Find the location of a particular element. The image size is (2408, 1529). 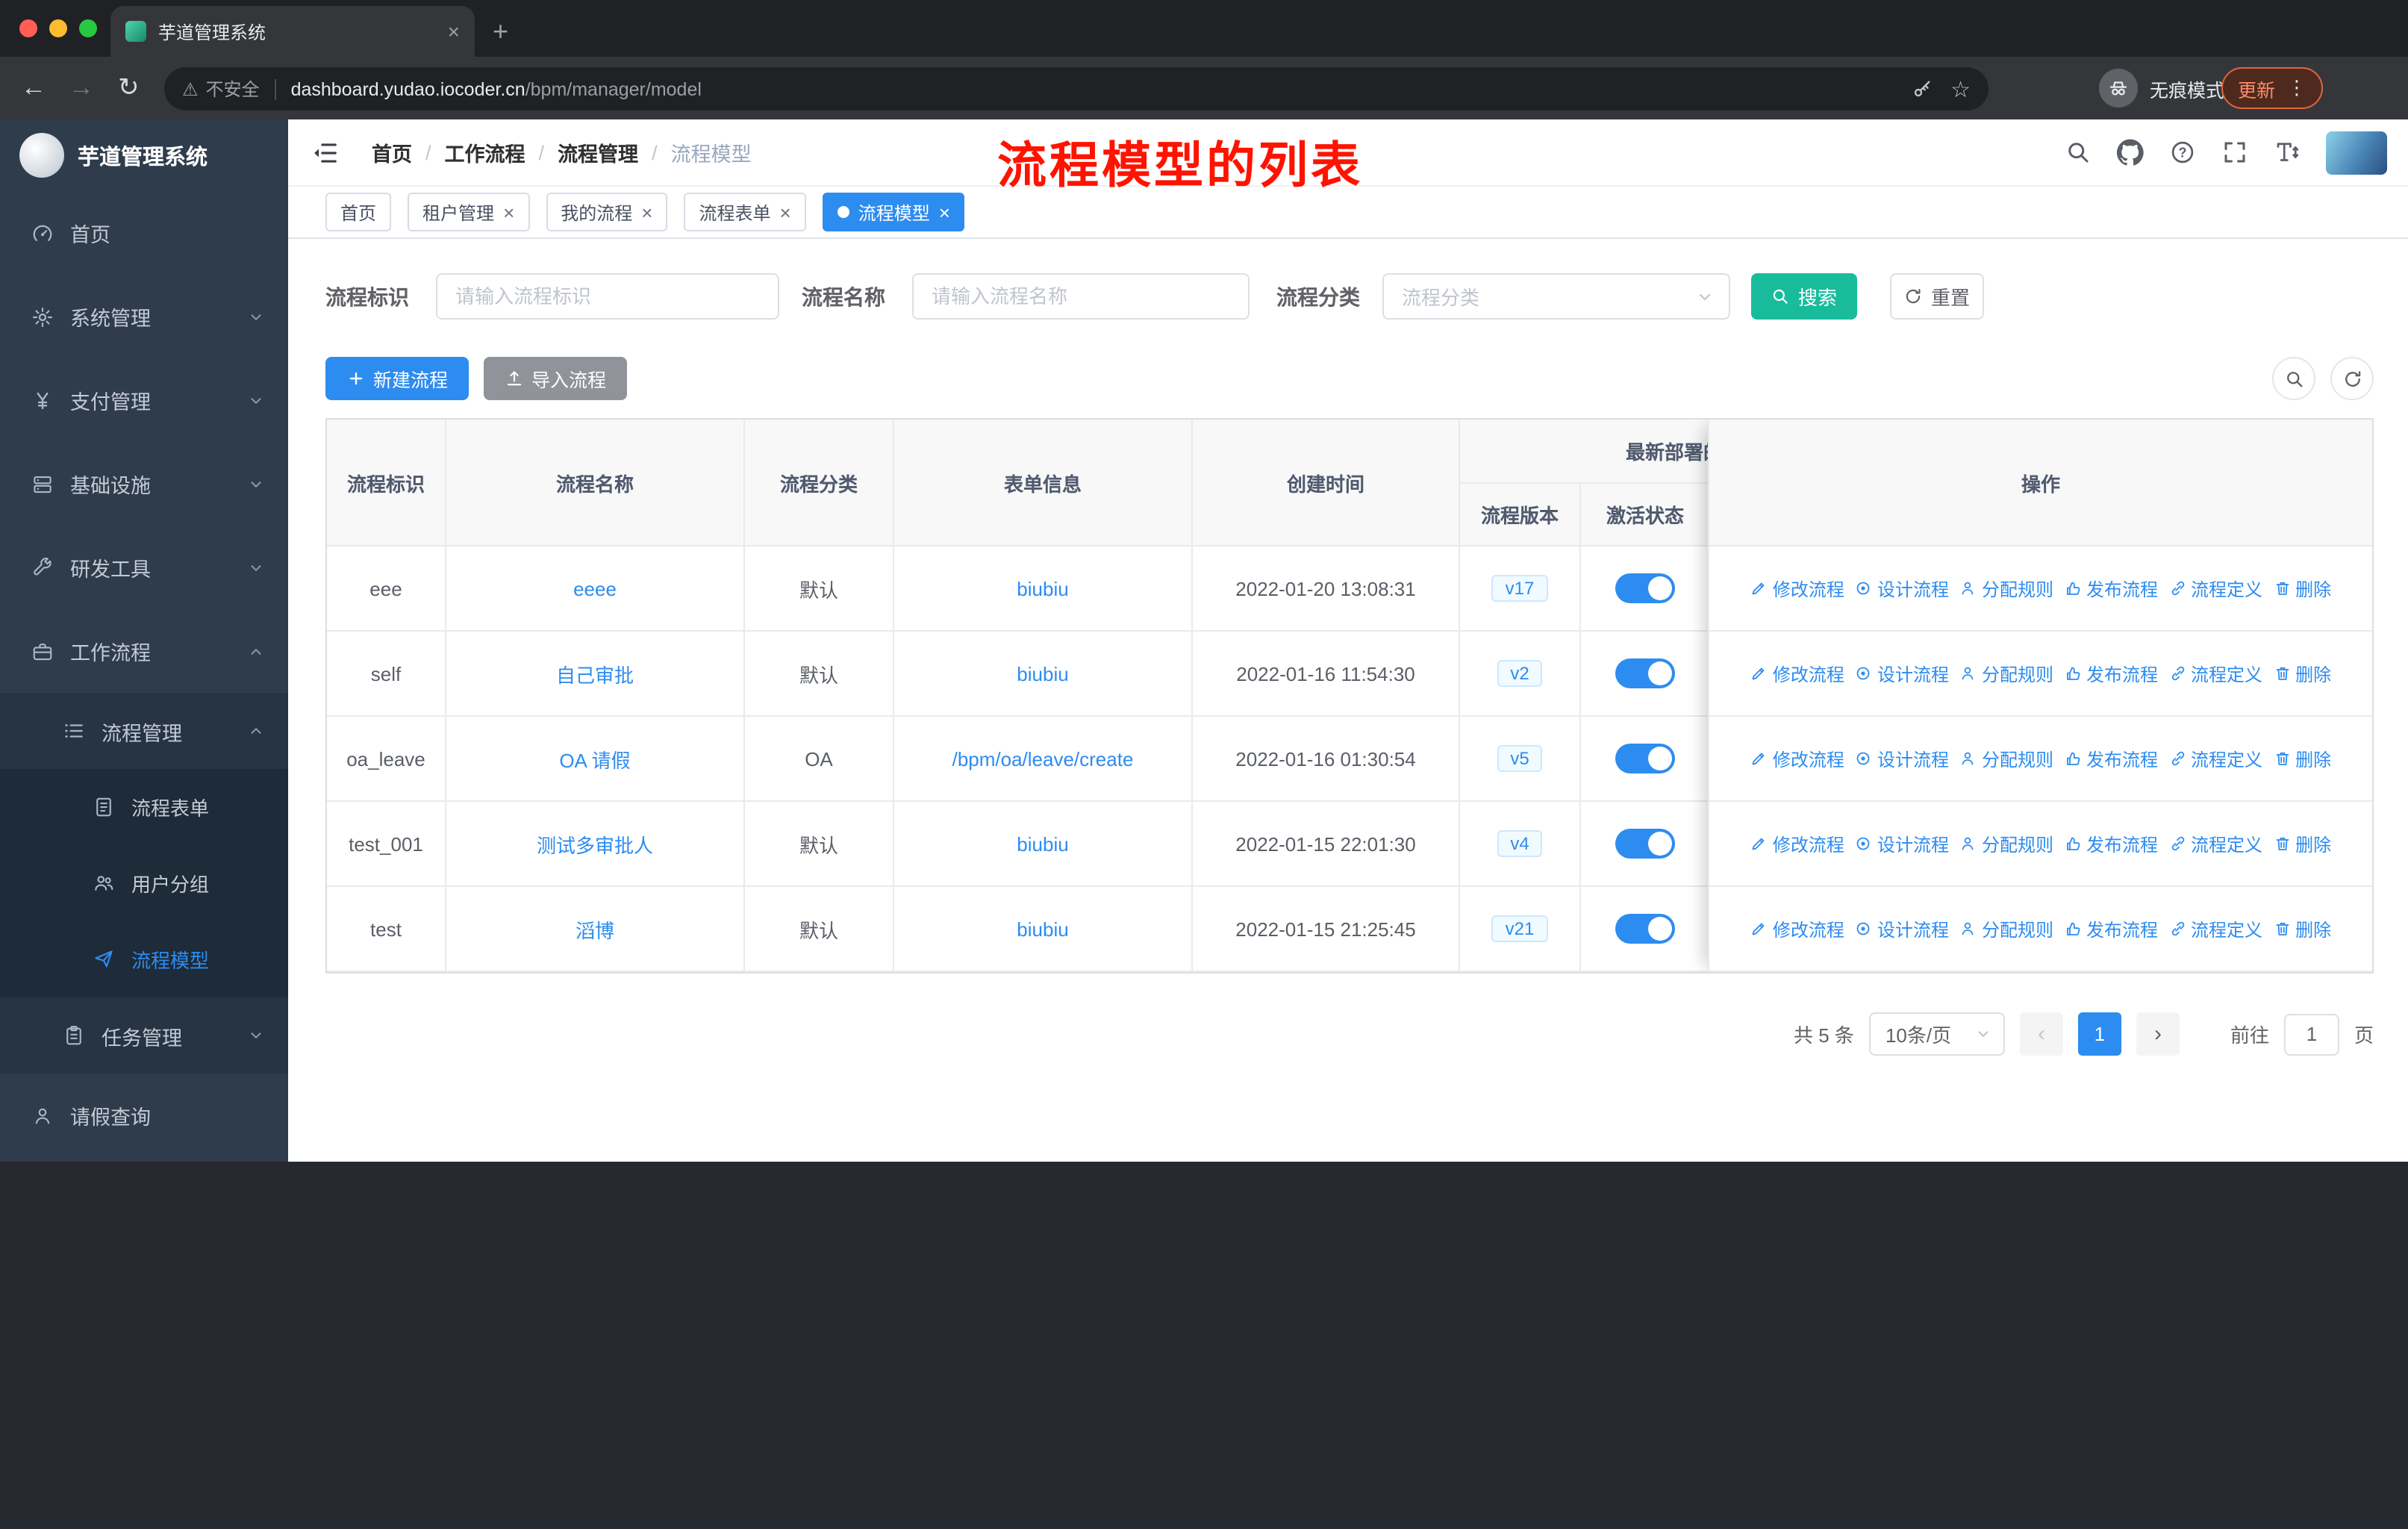

sidebar-item-user-group: 用户分组 is located at coordinates (144, 883).